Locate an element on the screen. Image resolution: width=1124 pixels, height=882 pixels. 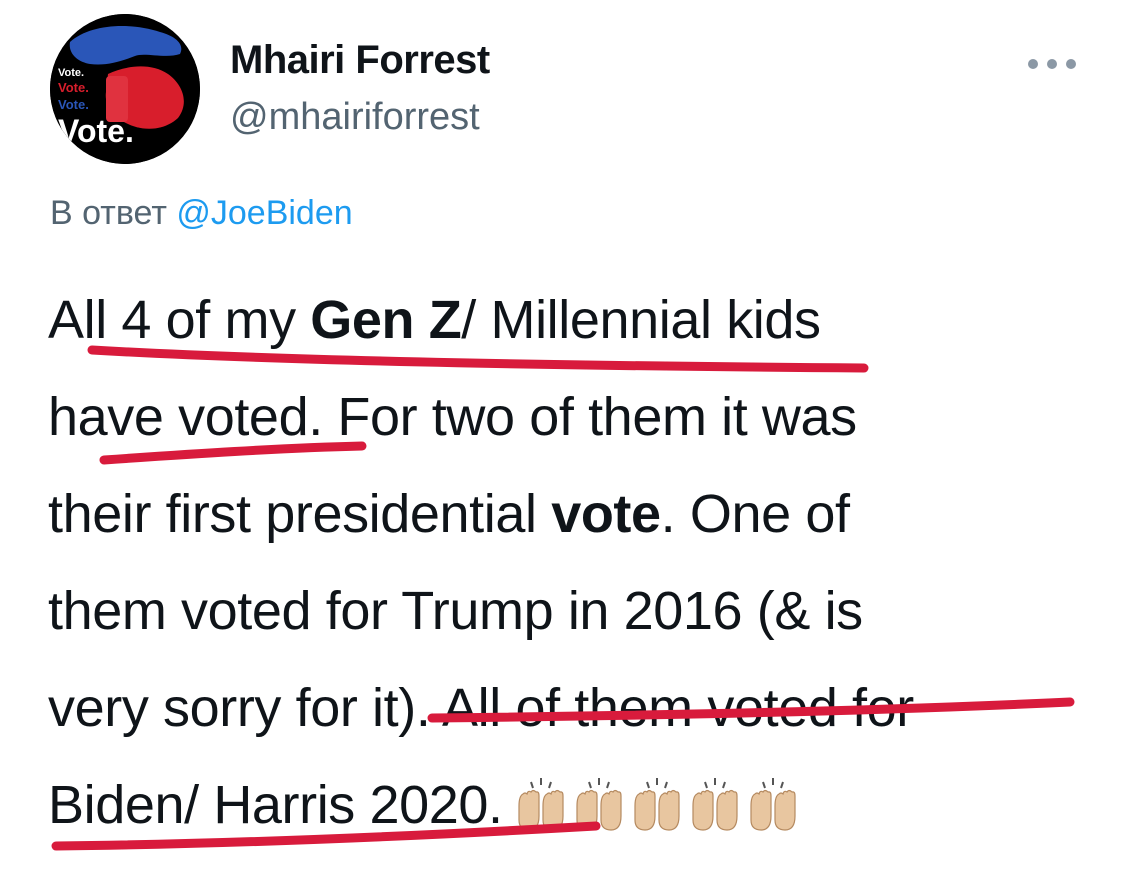
tweet-line: their first presidential vote. One of is located at coordinates (583, 514).